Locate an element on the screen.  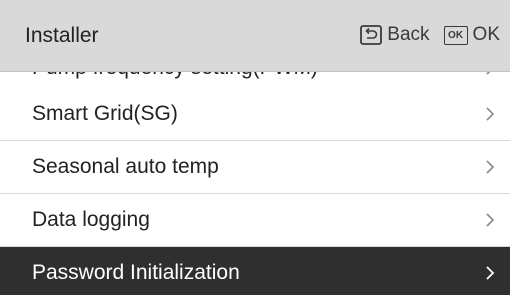
ok-button: OK OK is located at coordinates (471, 35).